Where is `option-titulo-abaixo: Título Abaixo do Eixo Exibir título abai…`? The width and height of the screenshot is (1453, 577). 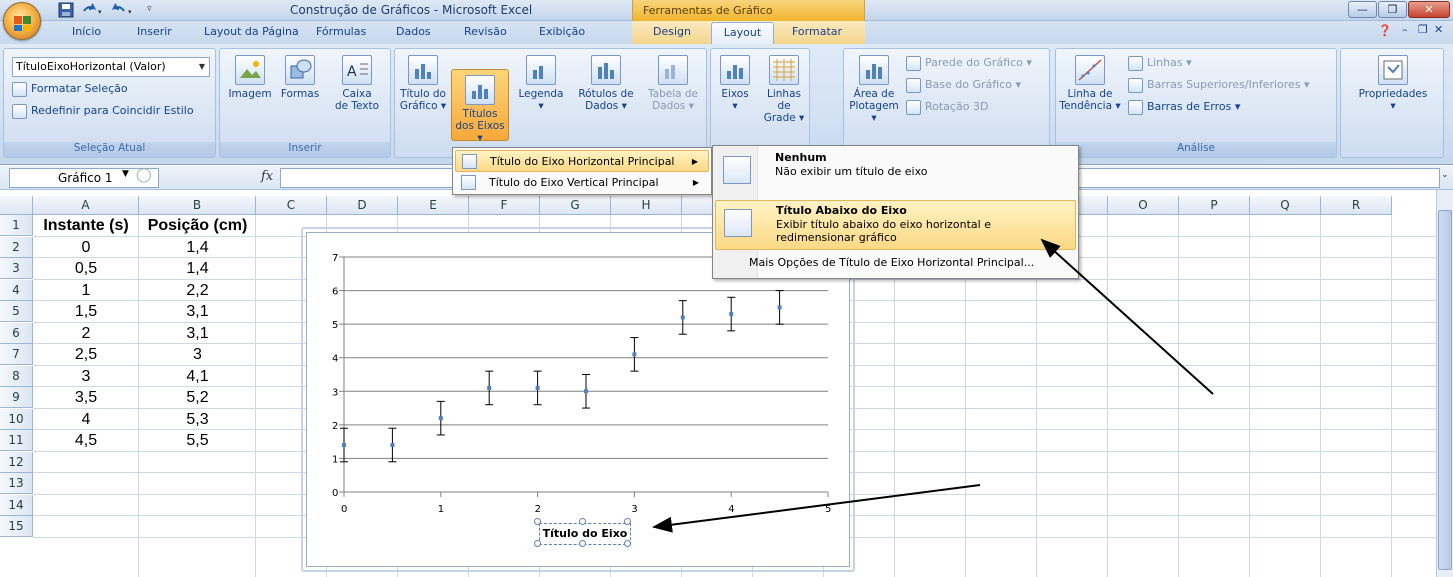
option-titulo-abaixo: Título Abaixo do Eixo Exibir título abai… is located at coordinates (895, 225).